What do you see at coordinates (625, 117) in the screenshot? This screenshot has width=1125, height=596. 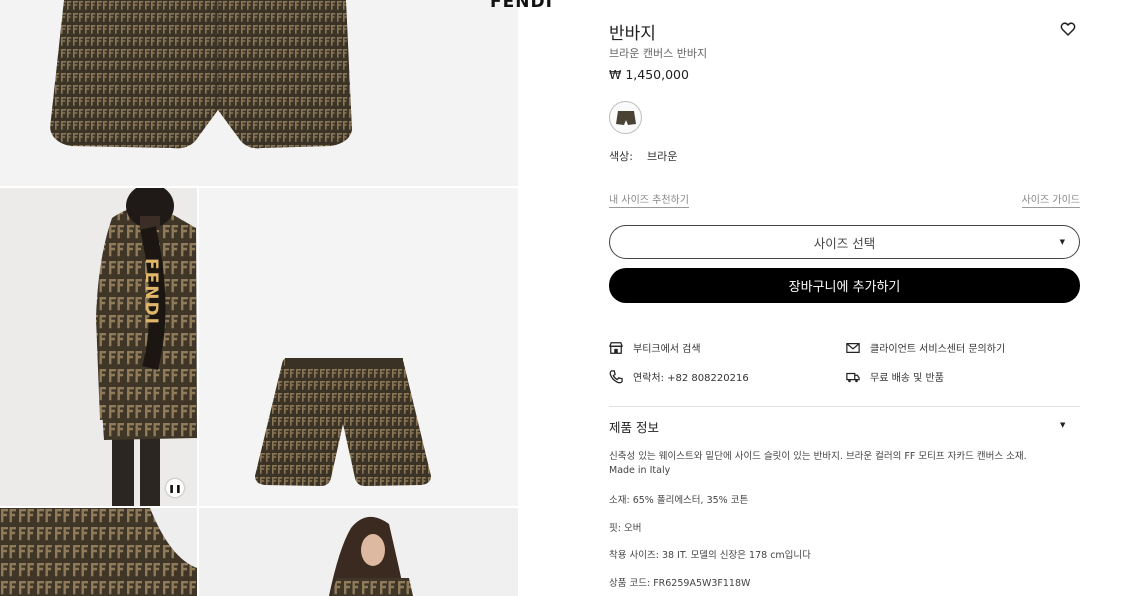 I see `color-swatch-brown` at bounding box center [625, 117].